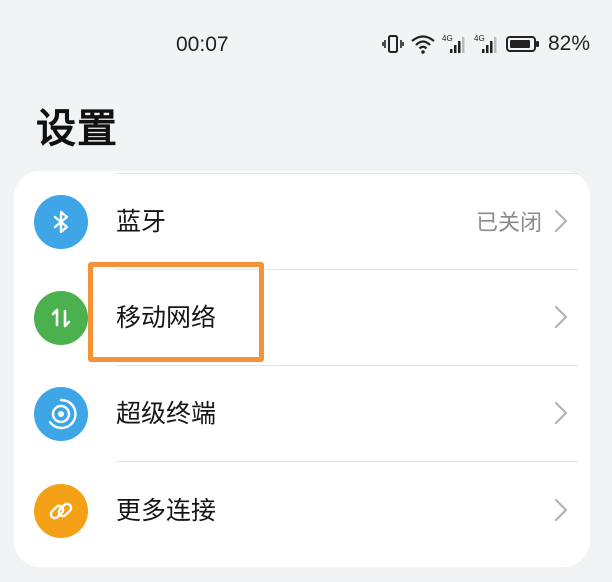  What do you see at coordinates (508, 223) in the screenshot?
I see `settings-item-status: 已关闭` at bounding box center [508, 223].